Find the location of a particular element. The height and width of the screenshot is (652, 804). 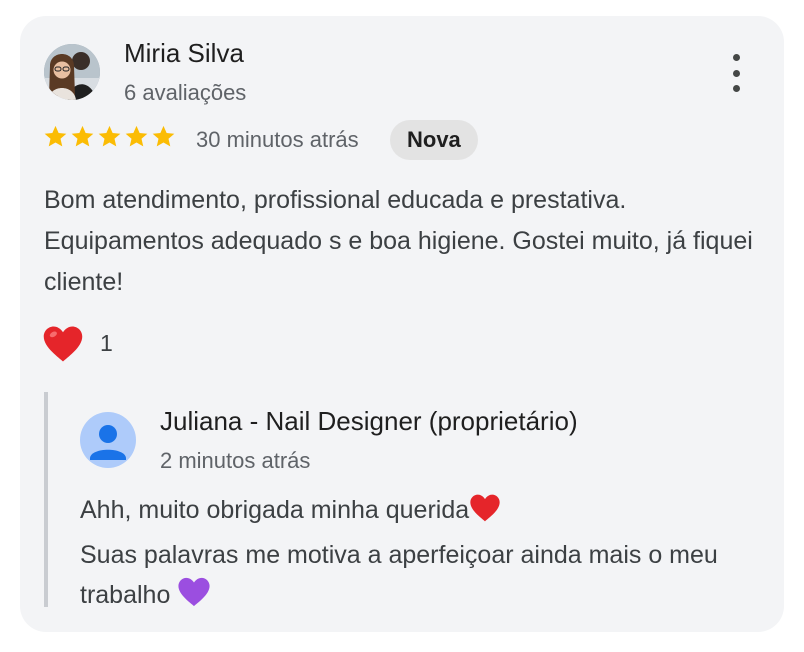

reply-line-1: Ahh, muito obrigada minha querida is located at coordinates (275, 510).